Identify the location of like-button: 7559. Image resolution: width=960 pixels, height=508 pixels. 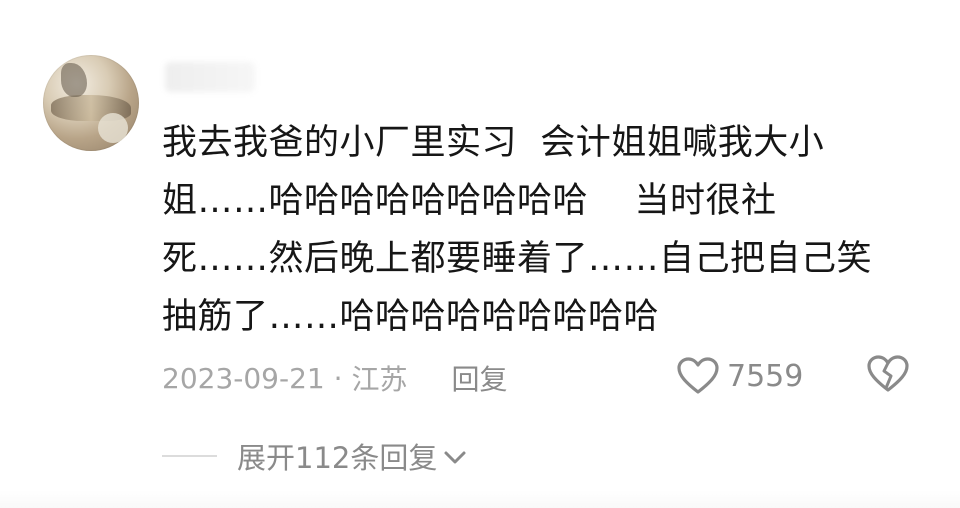
(740, 376).